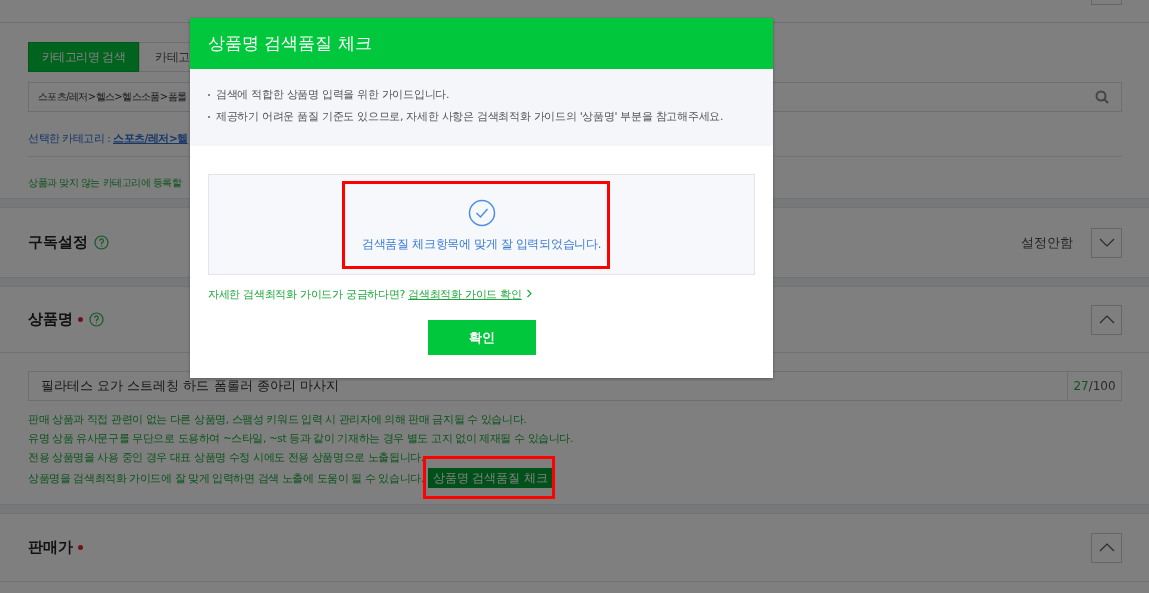 This screenshot has width=1149, height=593. What do you see at coordinates (50, 319) in the screenshot?
I see `section-title: 상품명` at bounding box center [50, 319].